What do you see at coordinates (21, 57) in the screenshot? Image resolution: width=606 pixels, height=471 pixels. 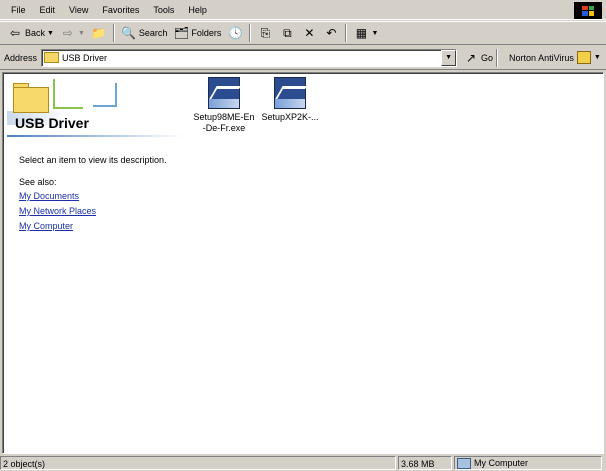 I see `address-label: Address` at bounding box center [21, 57].